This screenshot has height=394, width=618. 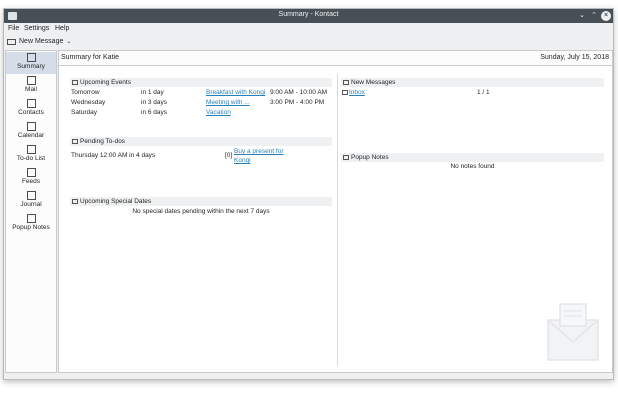 What do you see at coordinates (229, 155) in the screenshot?
I see `todo-priority: [0]` at bounding box center [229, 155].